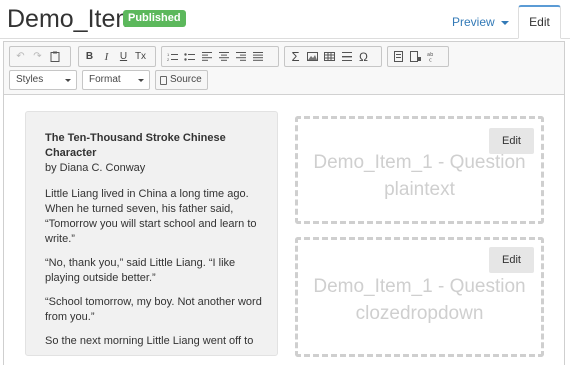 The image size is (570, 365). Describe the element at coordinates (419, 176) in the screenshot. I see `question-label: Demo_Item_1 - Question plaintext` at that location.